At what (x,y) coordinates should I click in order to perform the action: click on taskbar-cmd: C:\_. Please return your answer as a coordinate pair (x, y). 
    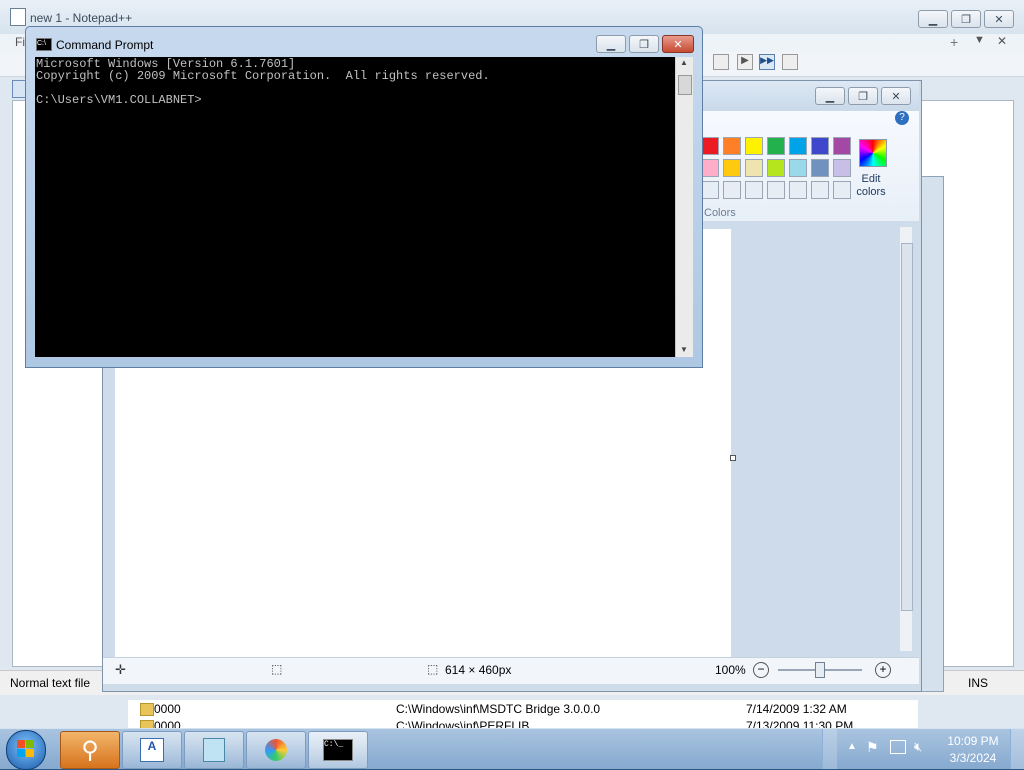
    Looking at the image, I should click on (338, 750).